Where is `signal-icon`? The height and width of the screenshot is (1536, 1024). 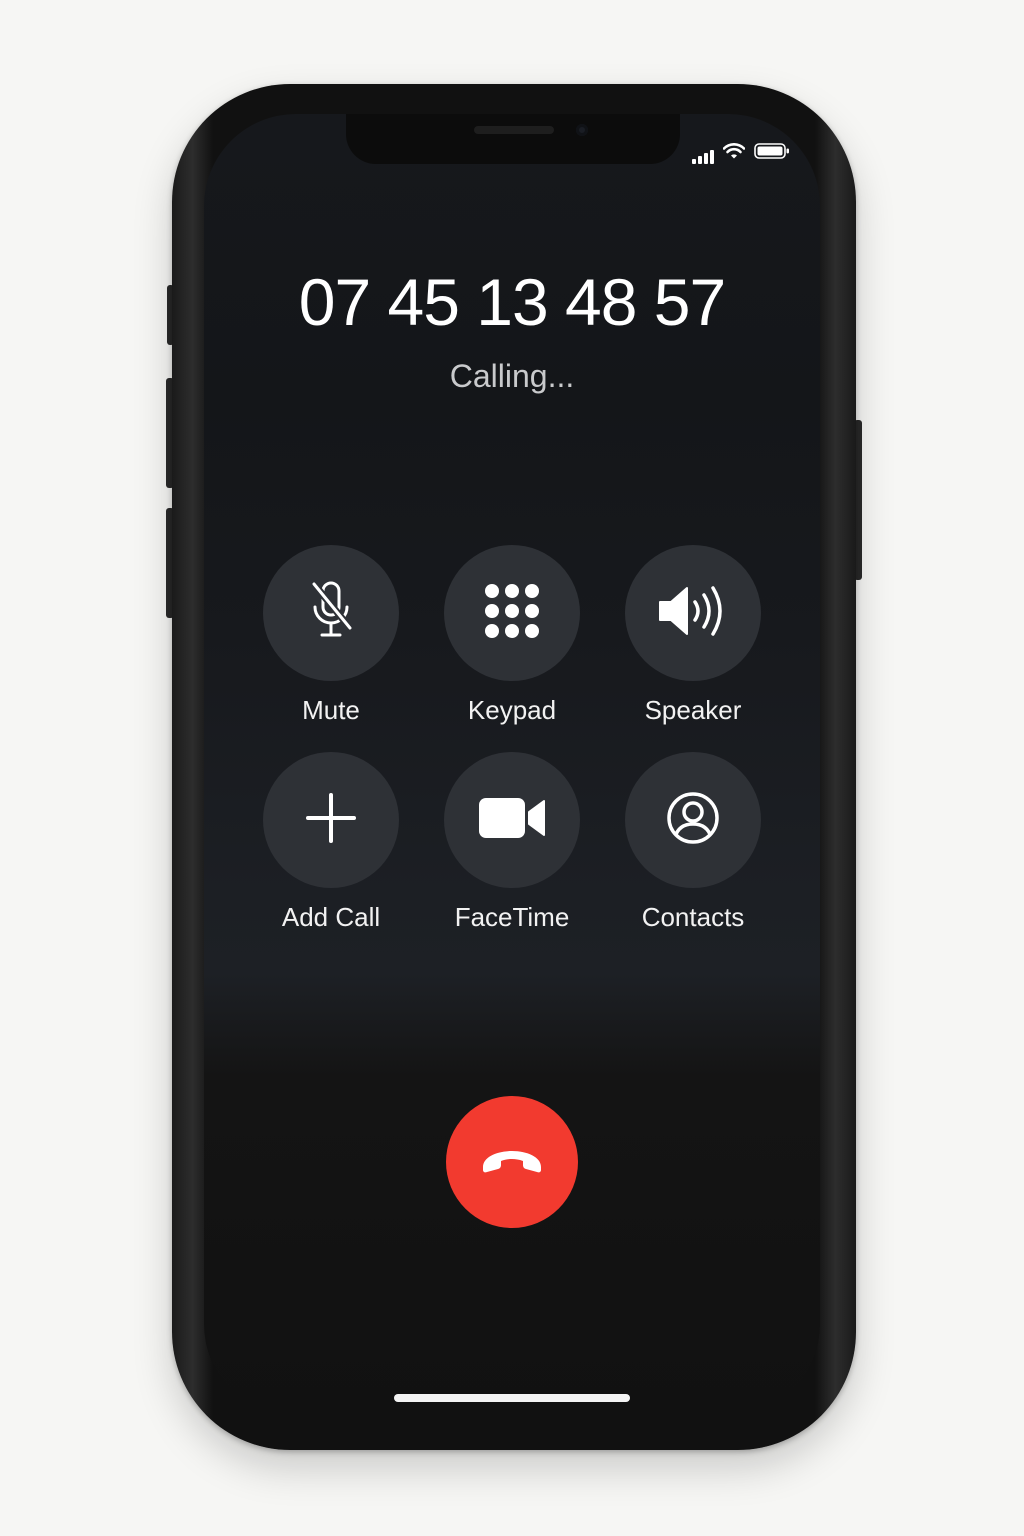
signal-icon is located at coordinates (703, 157).